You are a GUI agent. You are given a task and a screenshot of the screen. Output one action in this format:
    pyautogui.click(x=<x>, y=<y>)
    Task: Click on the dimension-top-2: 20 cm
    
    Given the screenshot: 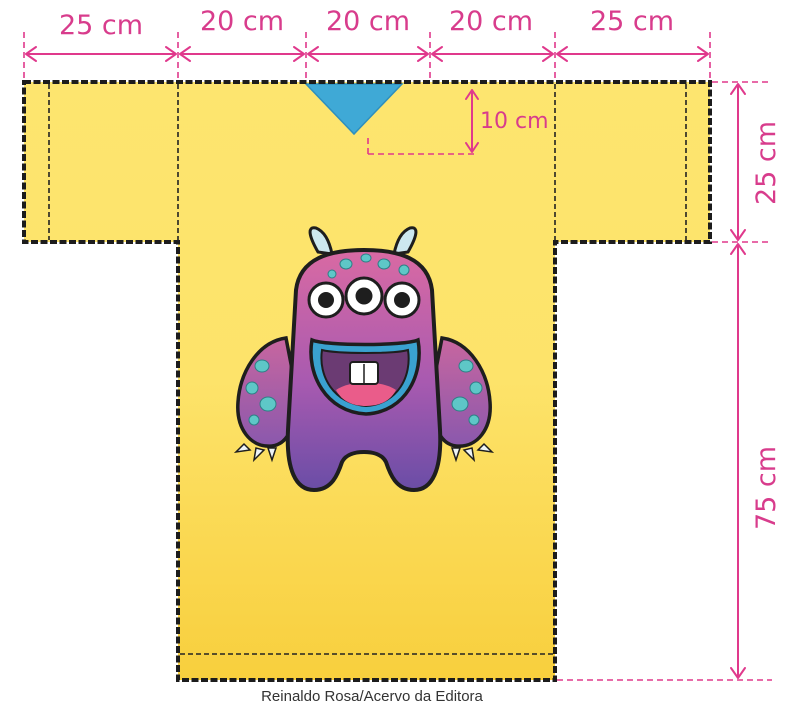 What is the action you would take?
    pyautogui.click(x=242, y=34)
    